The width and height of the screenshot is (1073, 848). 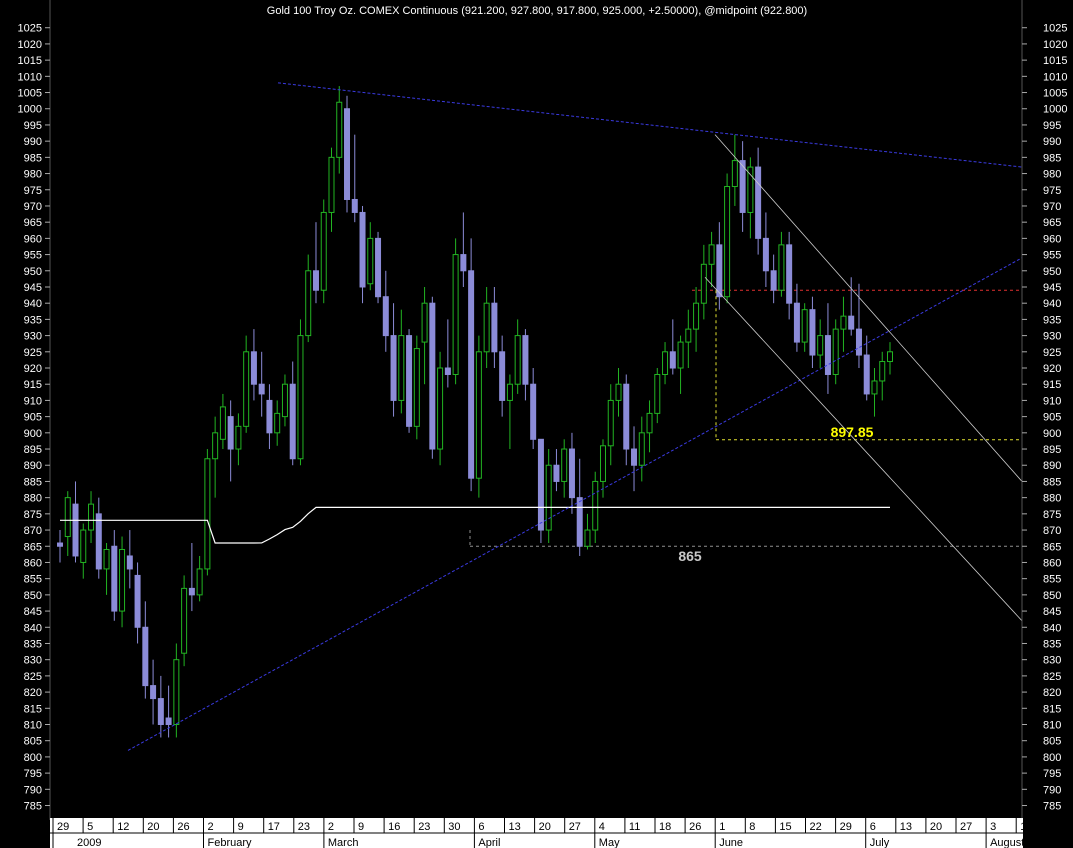 What do you see at coordinates (1052, 126) in the screenshot?
I see `y-tick-label-right: 995` at bounding box center [1052, 126].